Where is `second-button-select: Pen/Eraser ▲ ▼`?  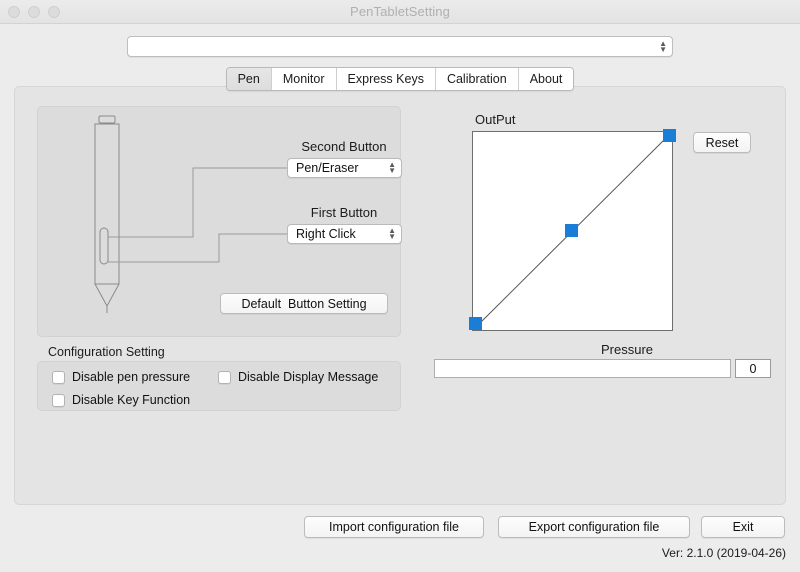
second-button-select: Pen/Eraser ▲ ▼ is located at coordinates (344, 168).